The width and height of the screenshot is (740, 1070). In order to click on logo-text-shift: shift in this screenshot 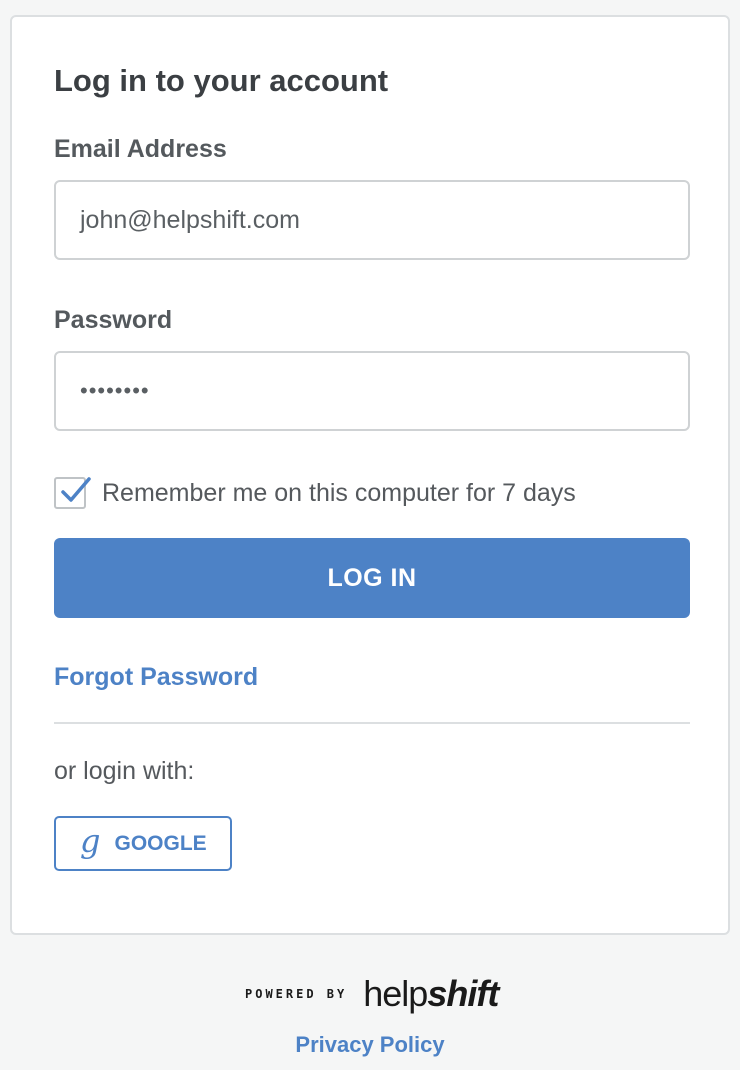, I will do `click(463, 993)`.